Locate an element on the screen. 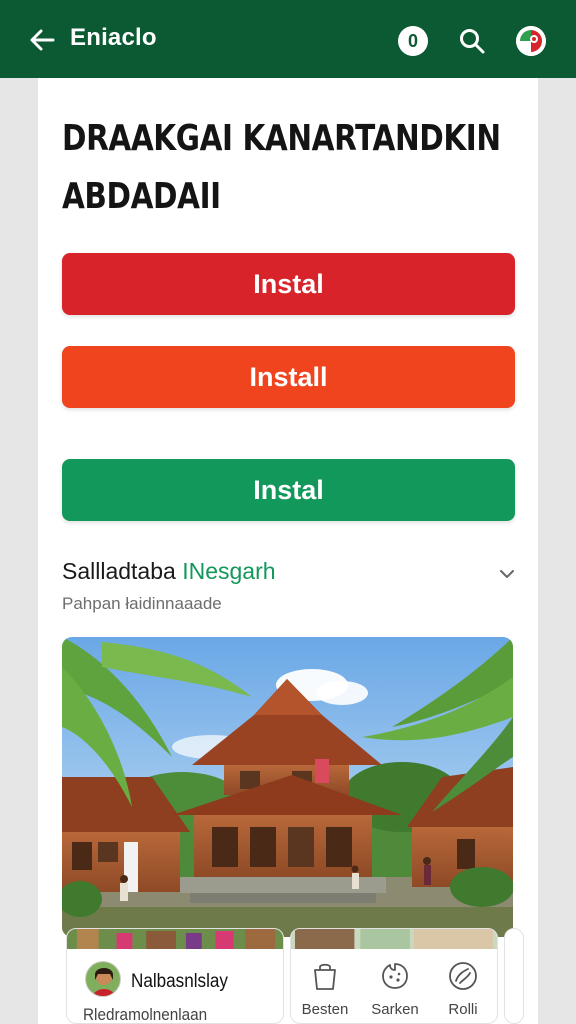 The height and width of the screenshot is (1024, 576). left-gutter is located at coordinates (19, 551).